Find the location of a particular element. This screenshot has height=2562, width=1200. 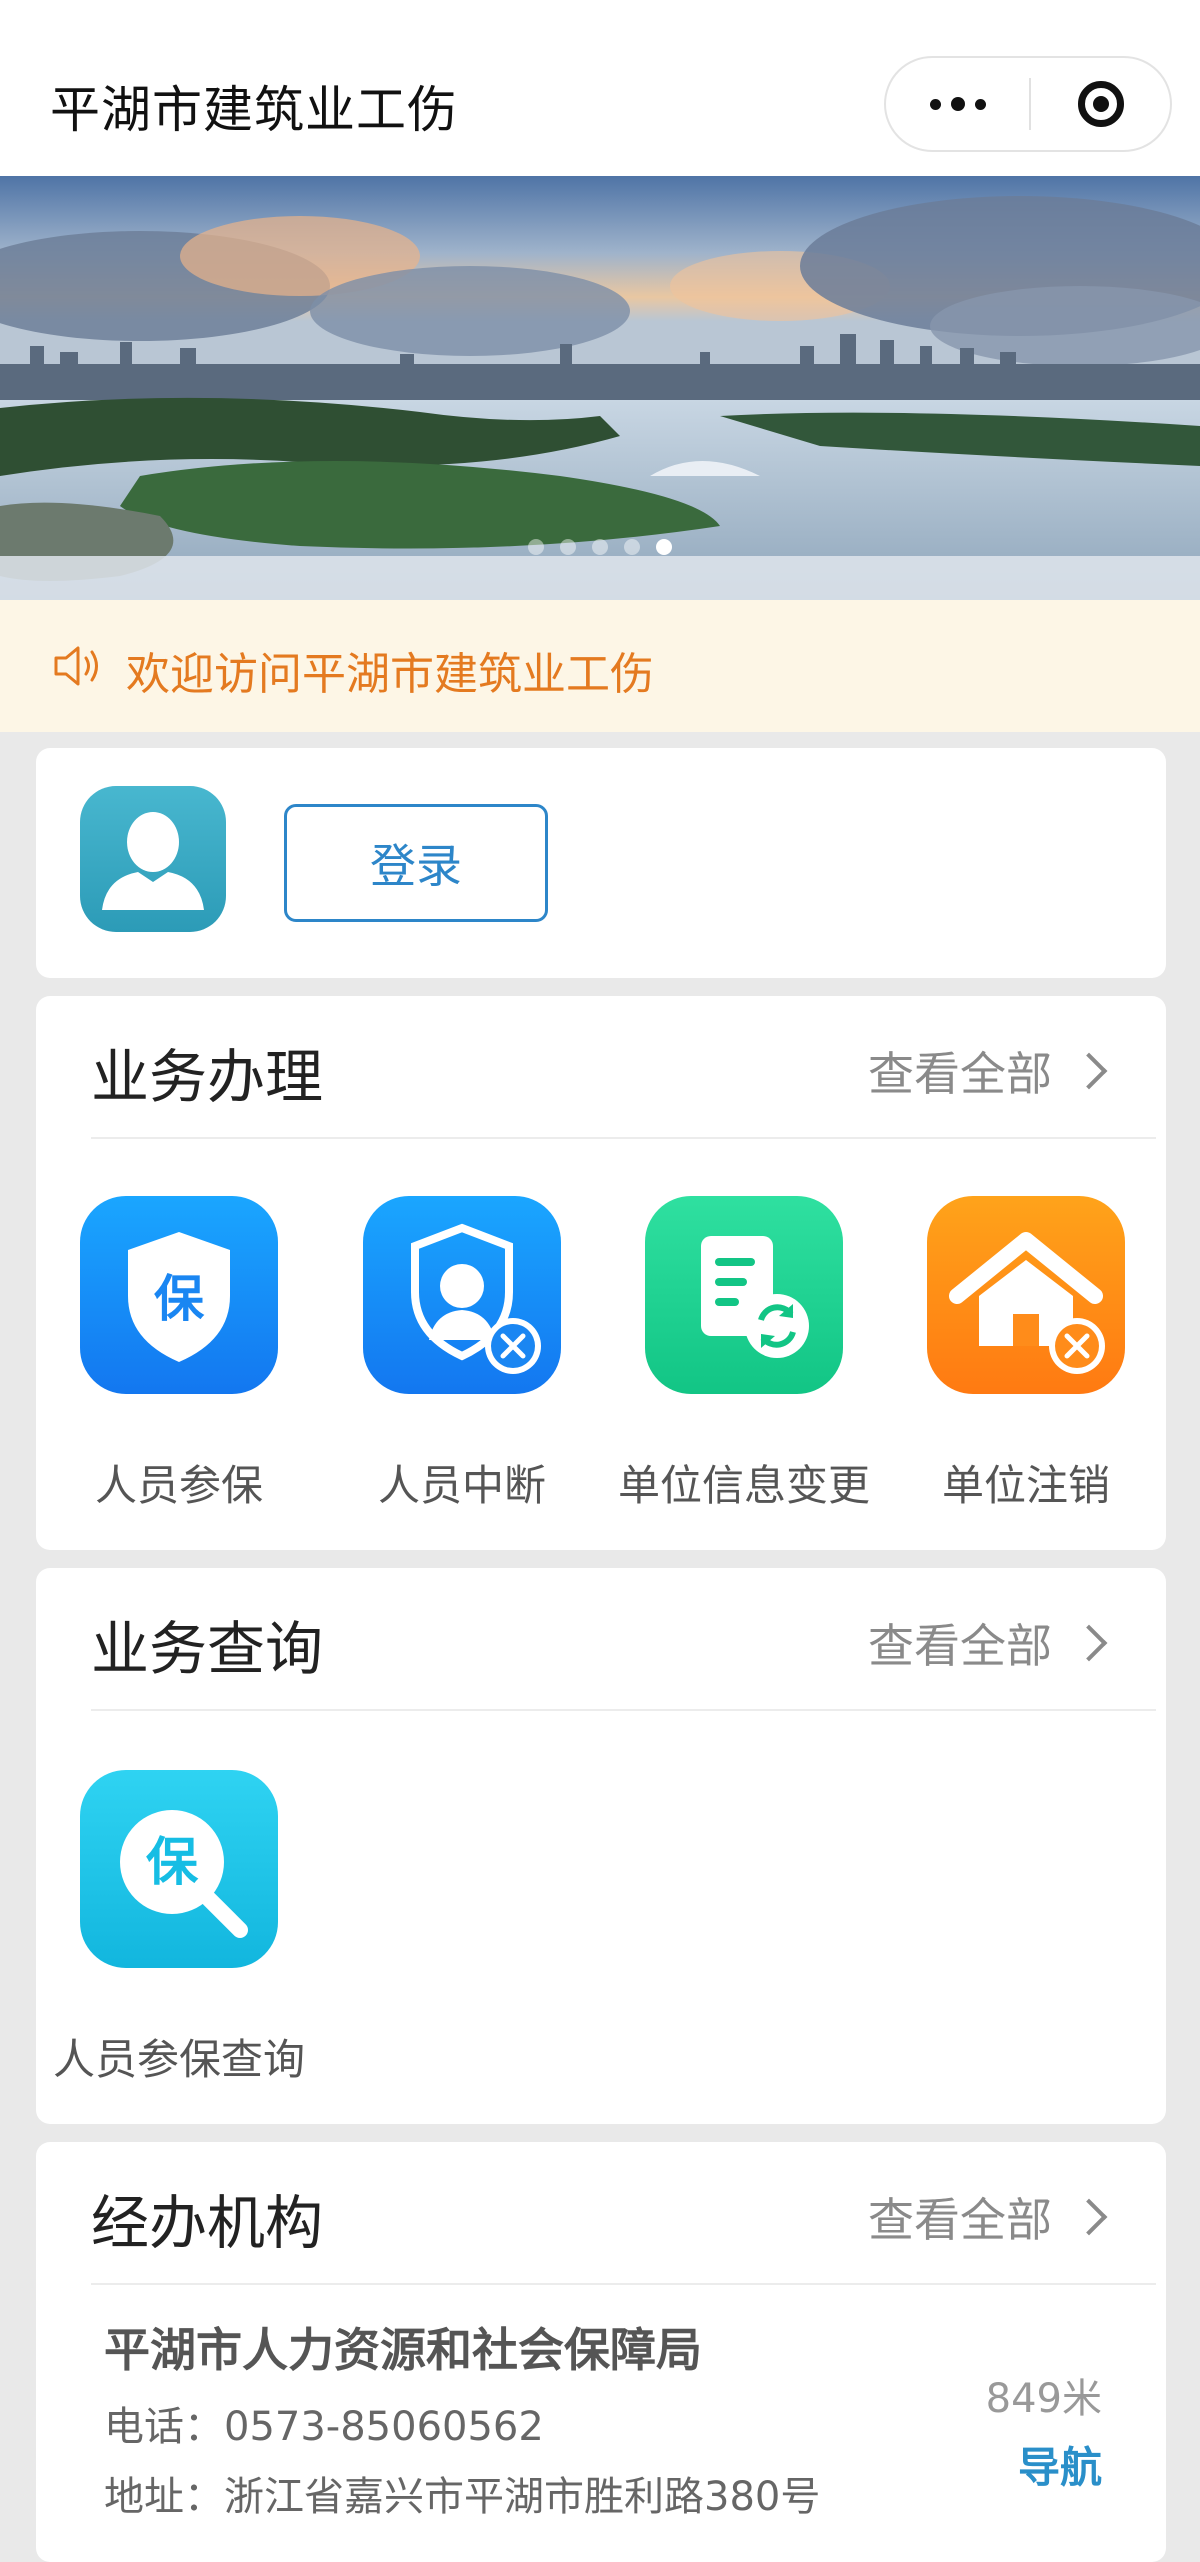

speaker-icon is located at coordinates (76, 666).